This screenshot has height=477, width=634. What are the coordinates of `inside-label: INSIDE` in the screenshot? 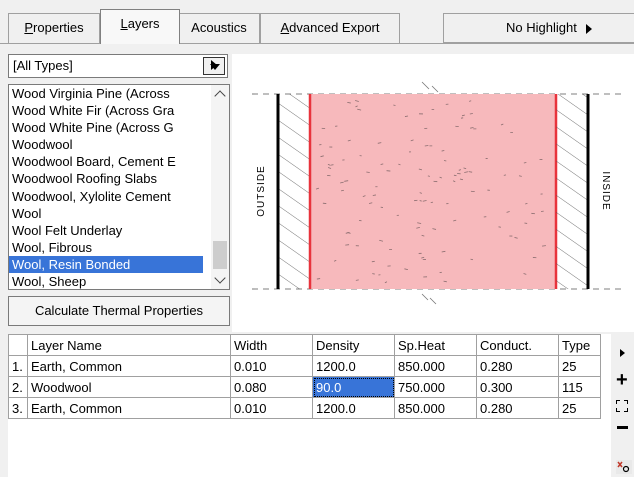 It's located at (605, 190).